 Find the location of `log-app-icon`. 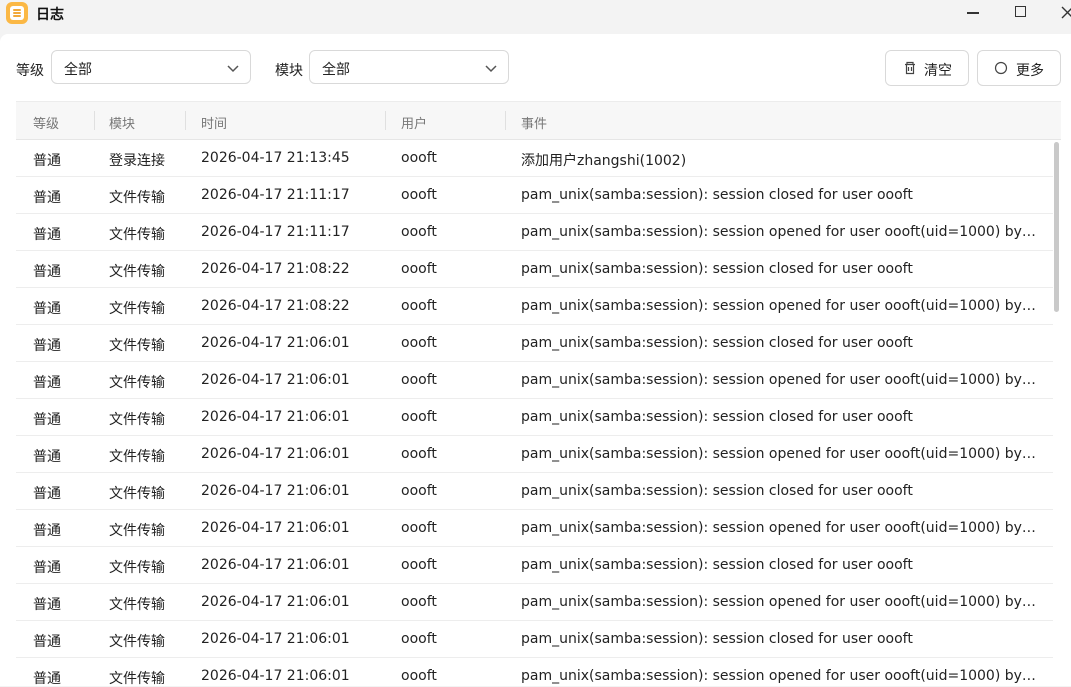

log-app-icon is located at coordinates (17, 13).